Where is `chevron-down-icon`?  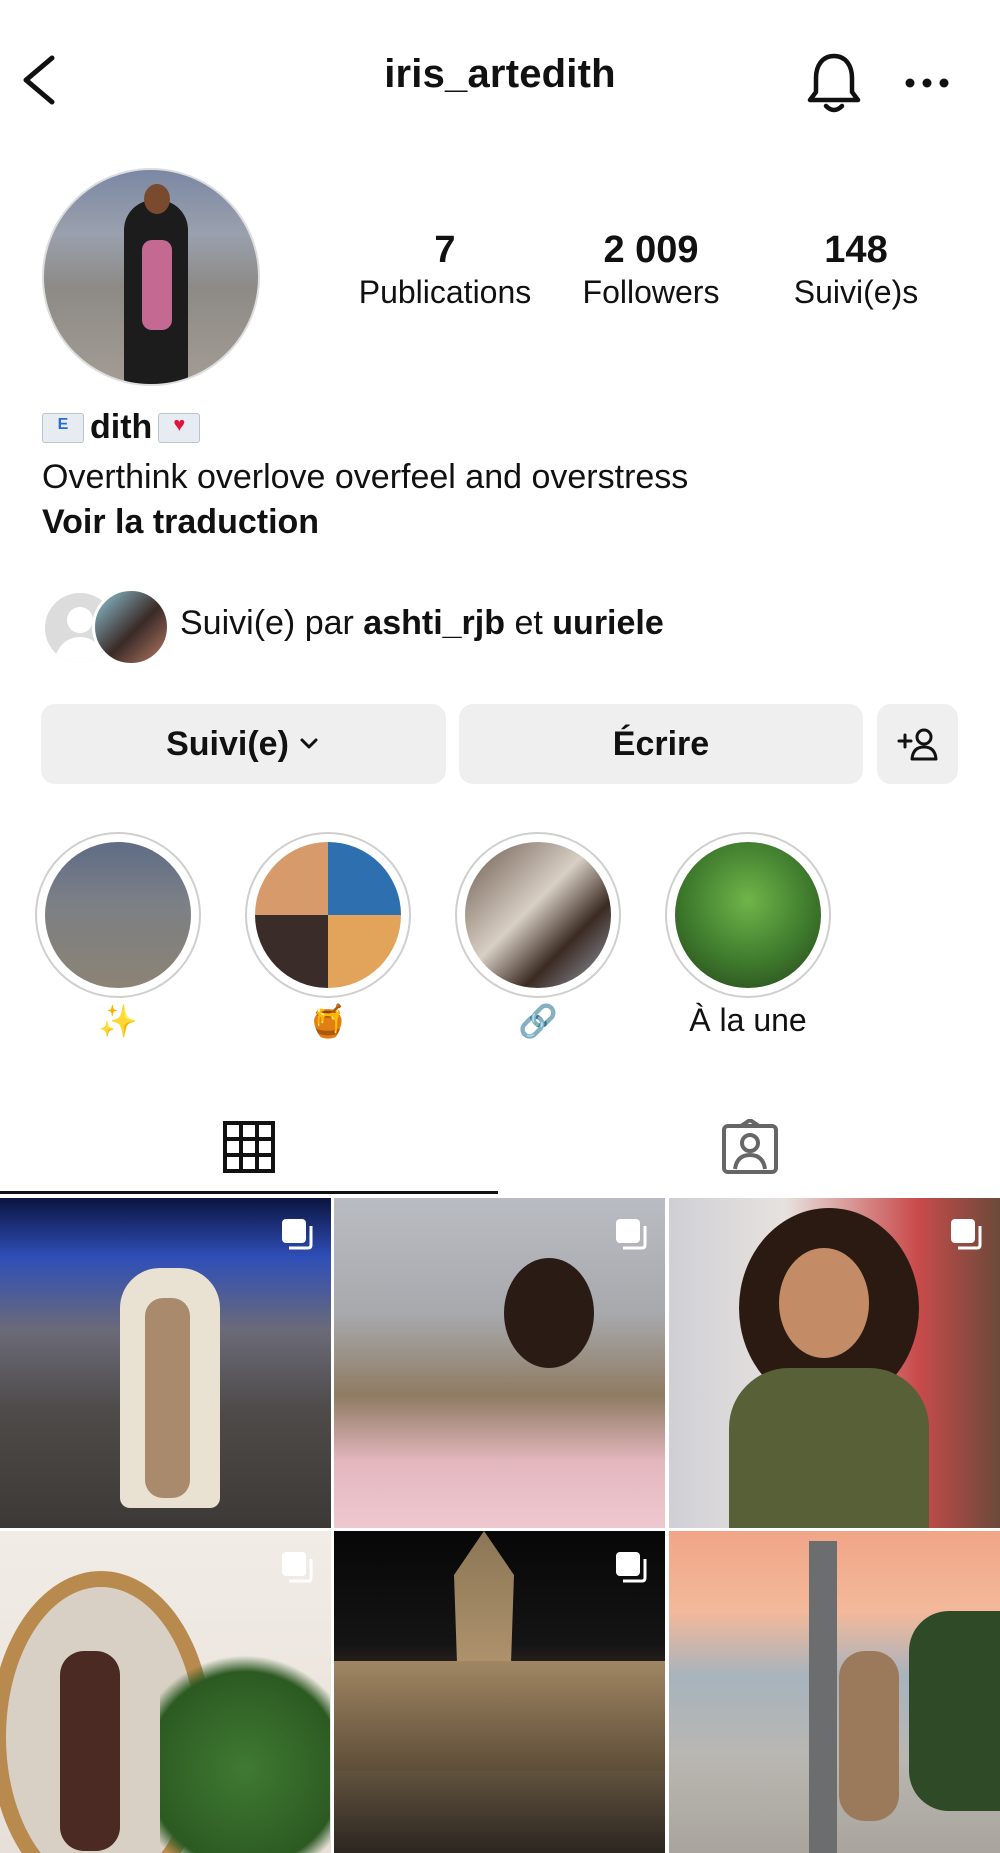
chevron-down-icon is located at coordinates (309, 743).